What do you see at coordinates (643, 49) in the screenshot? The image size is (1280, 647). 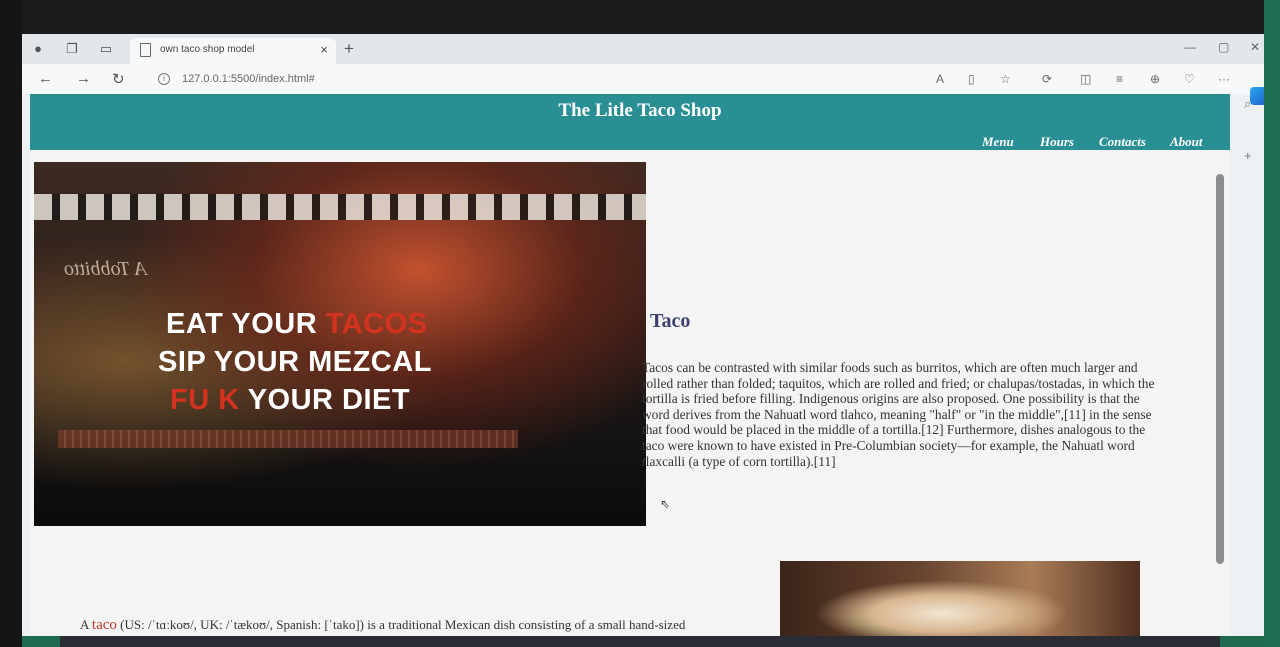 I see `tab-bar: ● ❐ ▭ own taco shop model × + — ▢ ✕` at bounding box center [643, 49].